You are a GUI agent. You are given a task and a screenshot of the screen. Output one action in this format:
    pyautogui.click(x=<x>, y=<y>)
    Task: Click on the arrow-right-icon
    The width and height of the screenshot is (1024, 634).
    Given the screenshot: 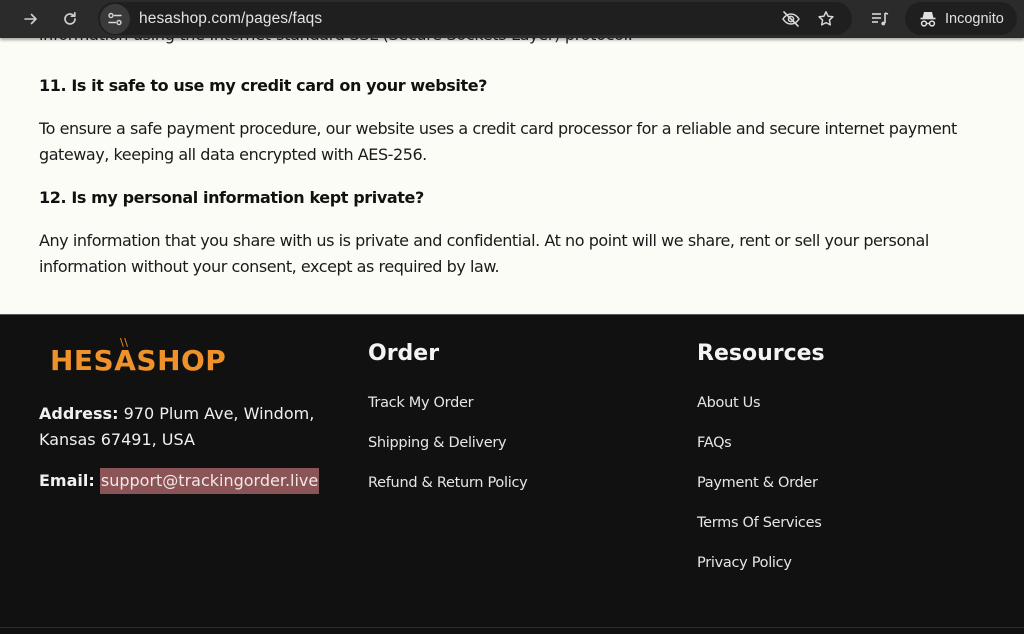 What is the action you would take?
    pyautogui.click(x=30, y=19)
    